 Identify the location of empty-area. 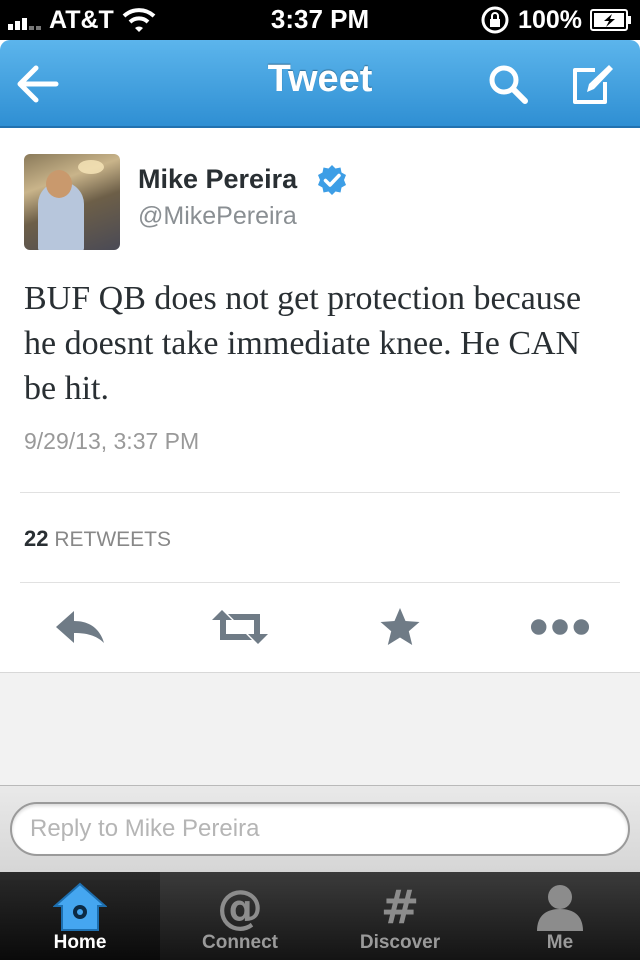
(320, 729).